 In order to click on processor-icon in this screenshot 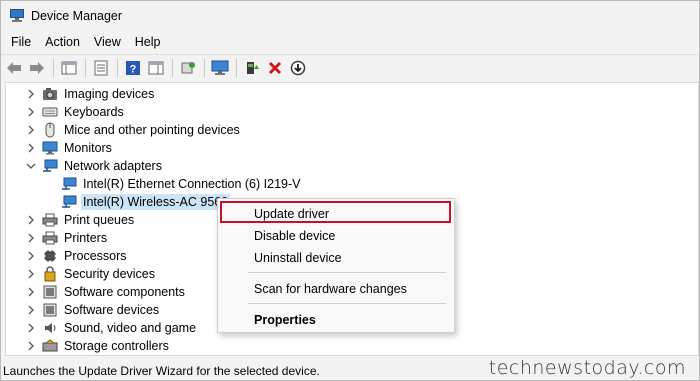, I will do `click(50, 256)`.